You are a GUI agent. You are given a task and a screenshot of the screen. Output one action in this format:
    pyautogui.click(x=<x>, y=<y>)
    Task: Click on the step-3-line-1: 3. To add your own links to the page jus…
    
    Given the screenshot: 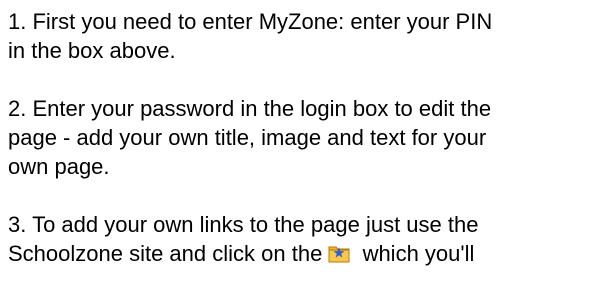 What is the action you would take?
    pyautogui.click(x=243, y=224)
    